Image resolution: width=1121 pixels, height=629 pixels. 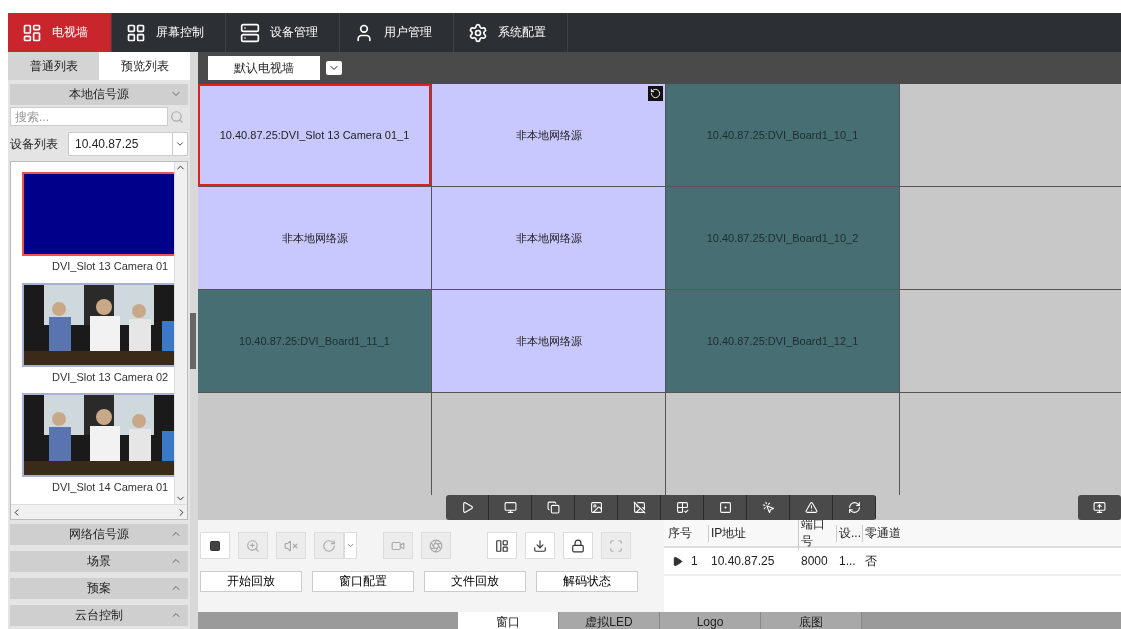 What do you see at coordinates (251, 581) in the screenshot?
I see `action-button: 开始回放` at bounding box center [251, 581].